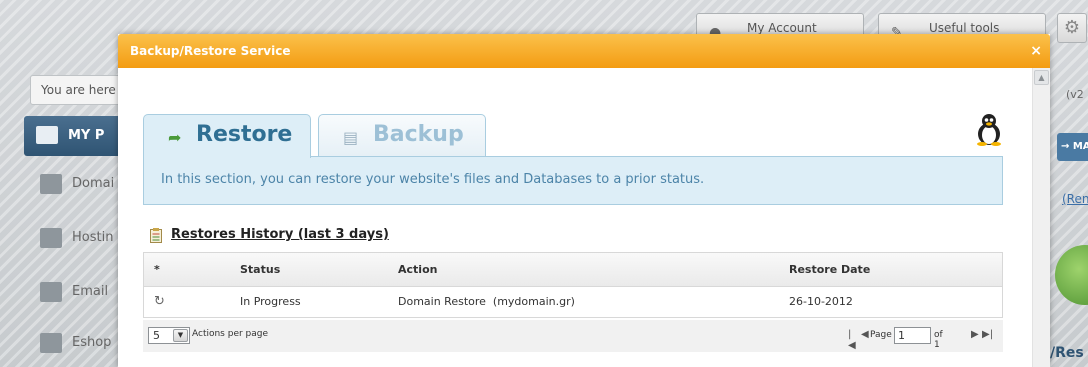 The width and height of the screenshot is (1088, 367). Describe the element at coordinates (180, 335) in the screenshot. I see `chevron-down-icon: ▼` at that location.